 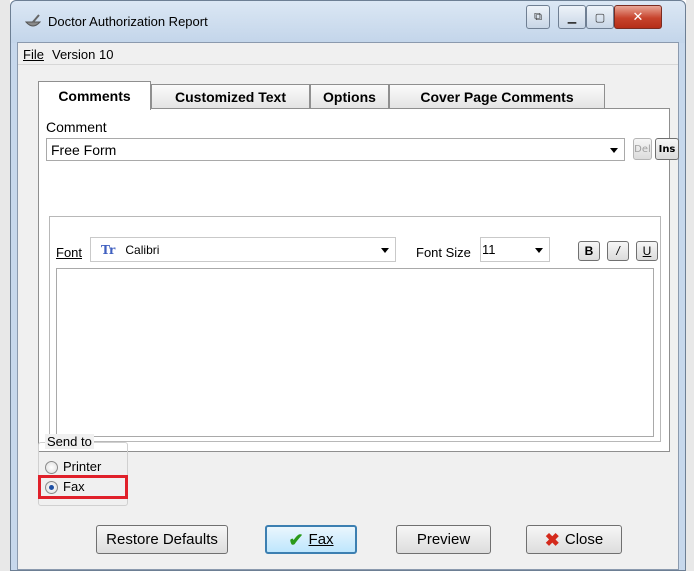 What do you see at coordinates (349, 96) in the screenshot?
I see `tab-options: Options` at bounding box center [349, 96].